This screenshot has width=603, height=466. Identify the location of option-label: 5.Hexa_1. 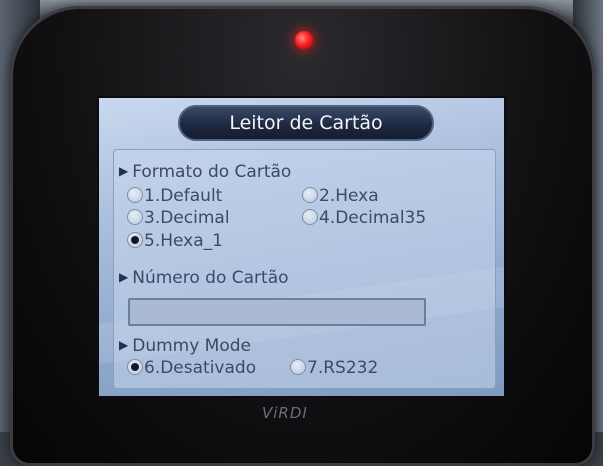
(183, 241).